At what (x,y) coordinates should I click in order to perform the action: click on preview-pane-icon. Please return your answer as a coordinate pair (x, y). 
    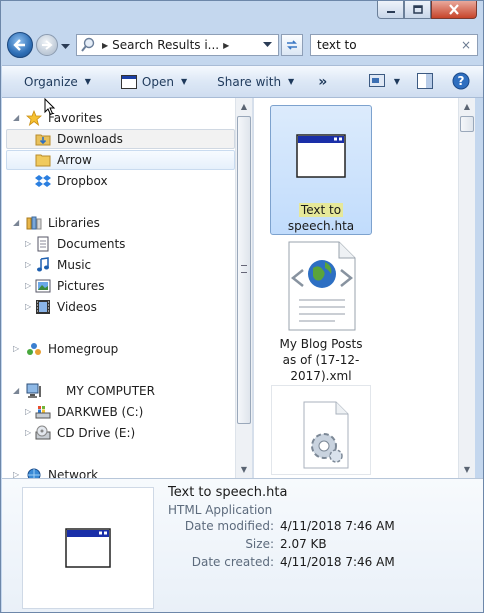
    Looking at the image, I should click on (425, 81).